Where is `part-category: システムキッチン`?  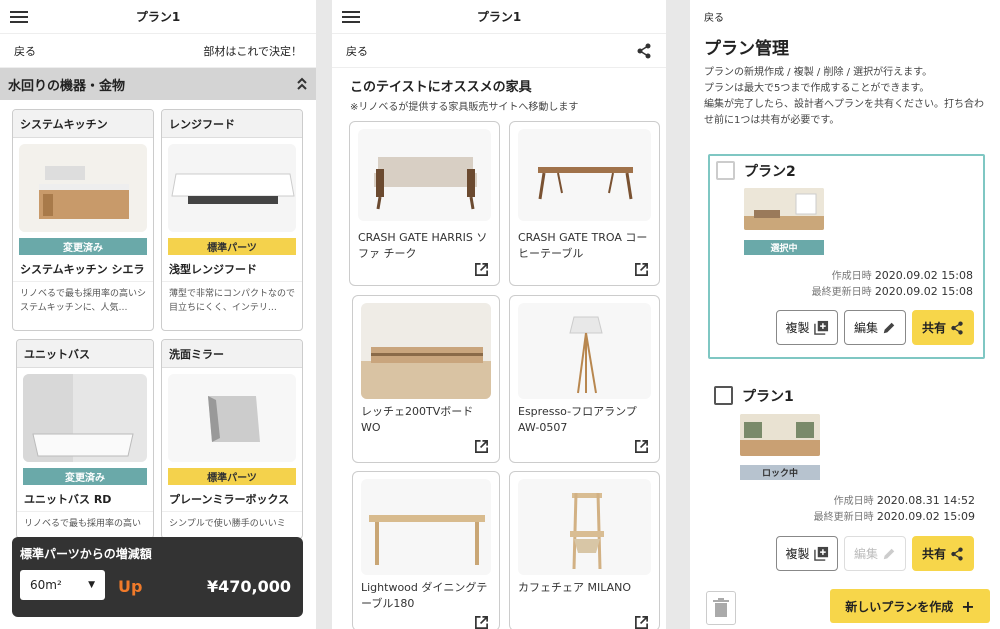
part-category: システムキッチン is located at coordinates (83, 124).